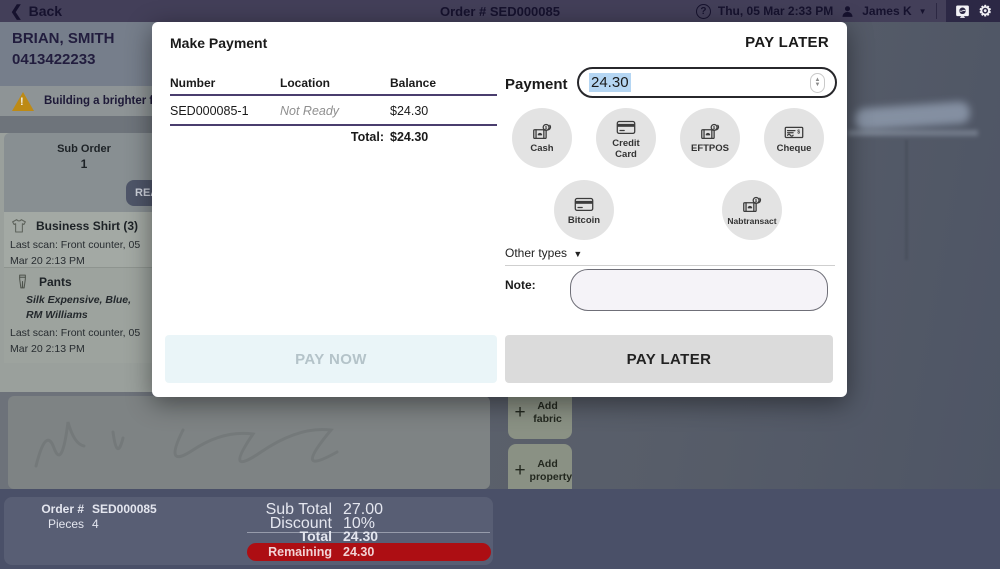  What do you see at coordinates (703, 11) in the screenshot?
I see `help-icon: ?` at bounding box center [703, 11].